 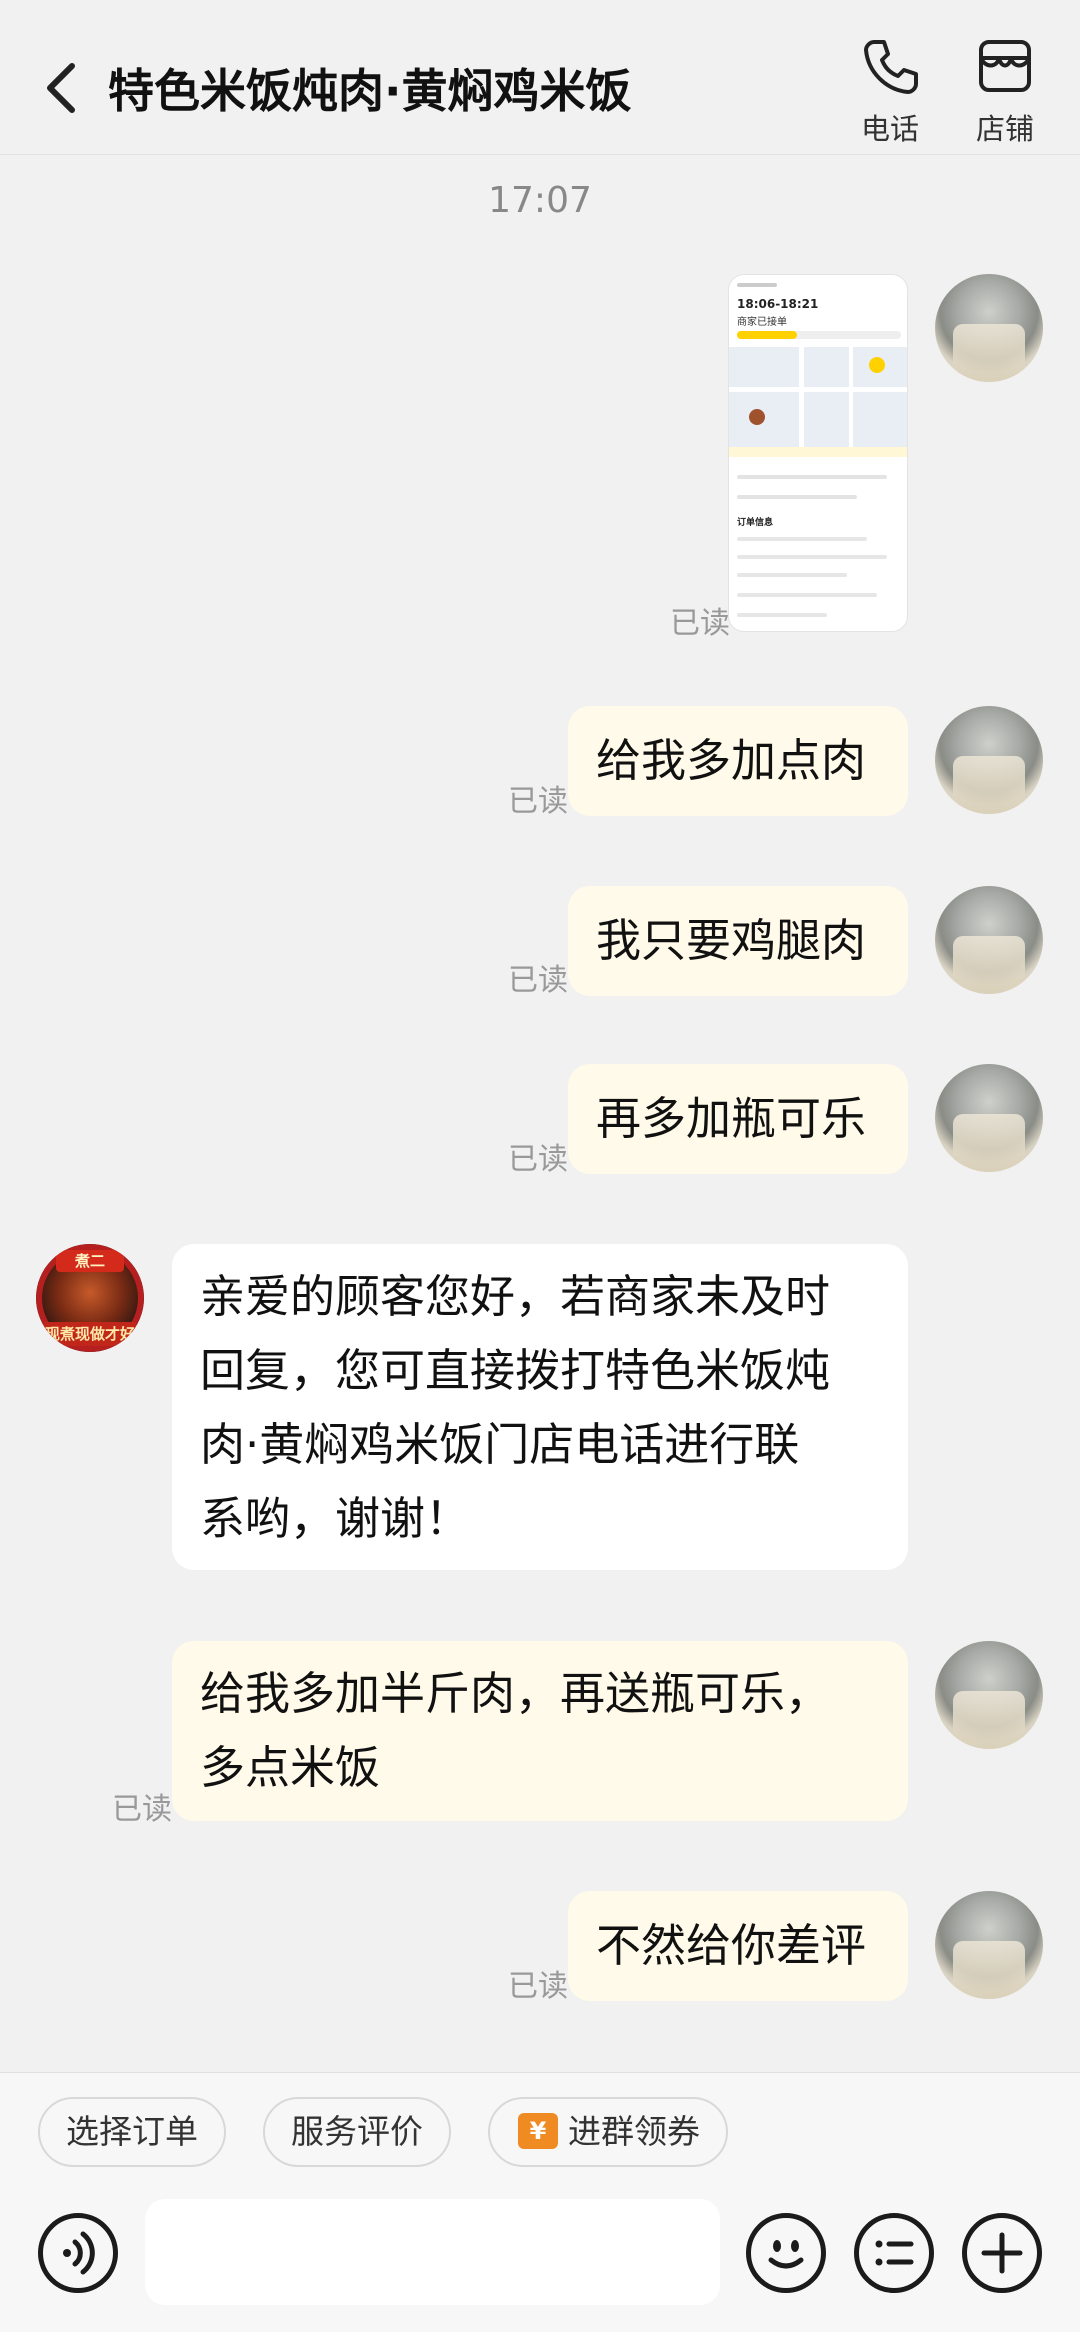 I want to click on quick-reply-button, so click(x=894, y=2253).